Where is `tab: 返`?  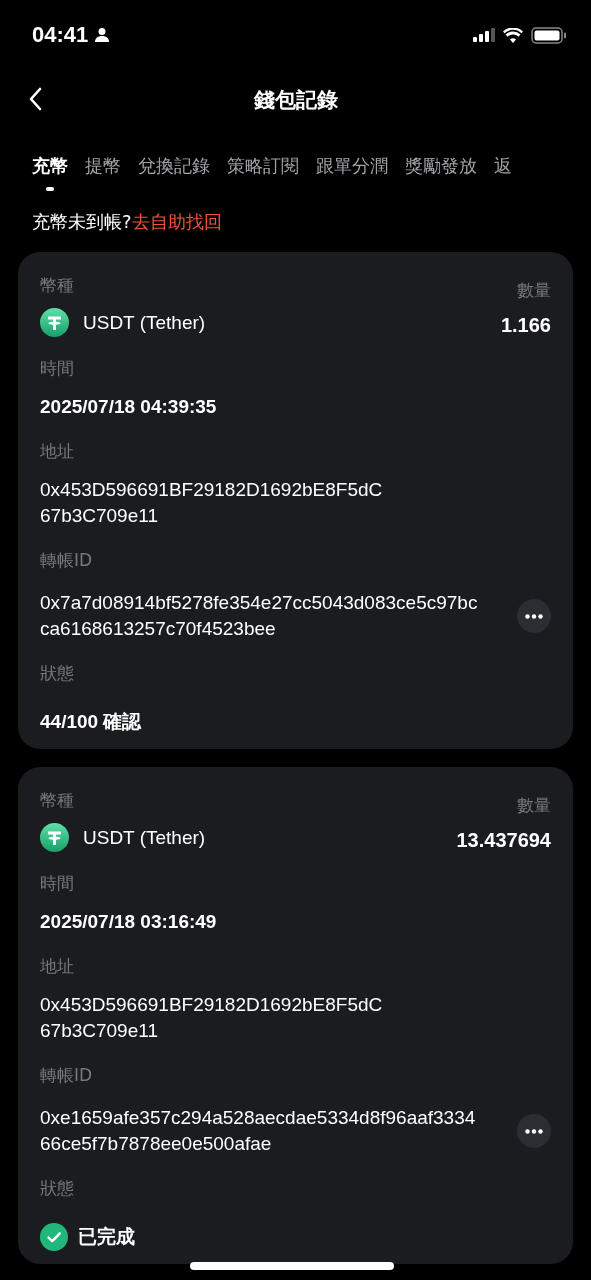
tab: 返 is located at coordinates (503, 172).